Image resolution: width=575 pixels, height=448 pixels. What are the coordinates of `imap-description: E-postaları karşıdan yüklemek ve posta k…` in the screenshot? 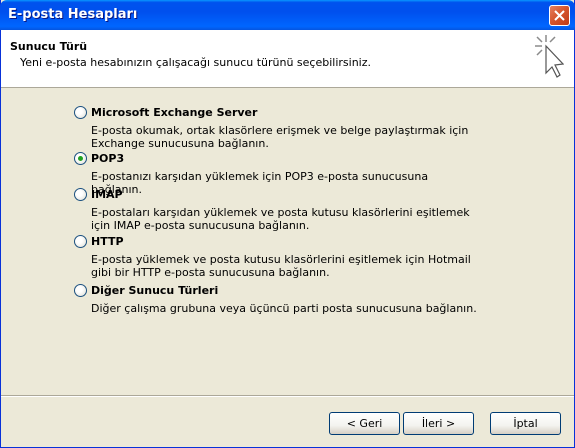 It's located at (280, 219).